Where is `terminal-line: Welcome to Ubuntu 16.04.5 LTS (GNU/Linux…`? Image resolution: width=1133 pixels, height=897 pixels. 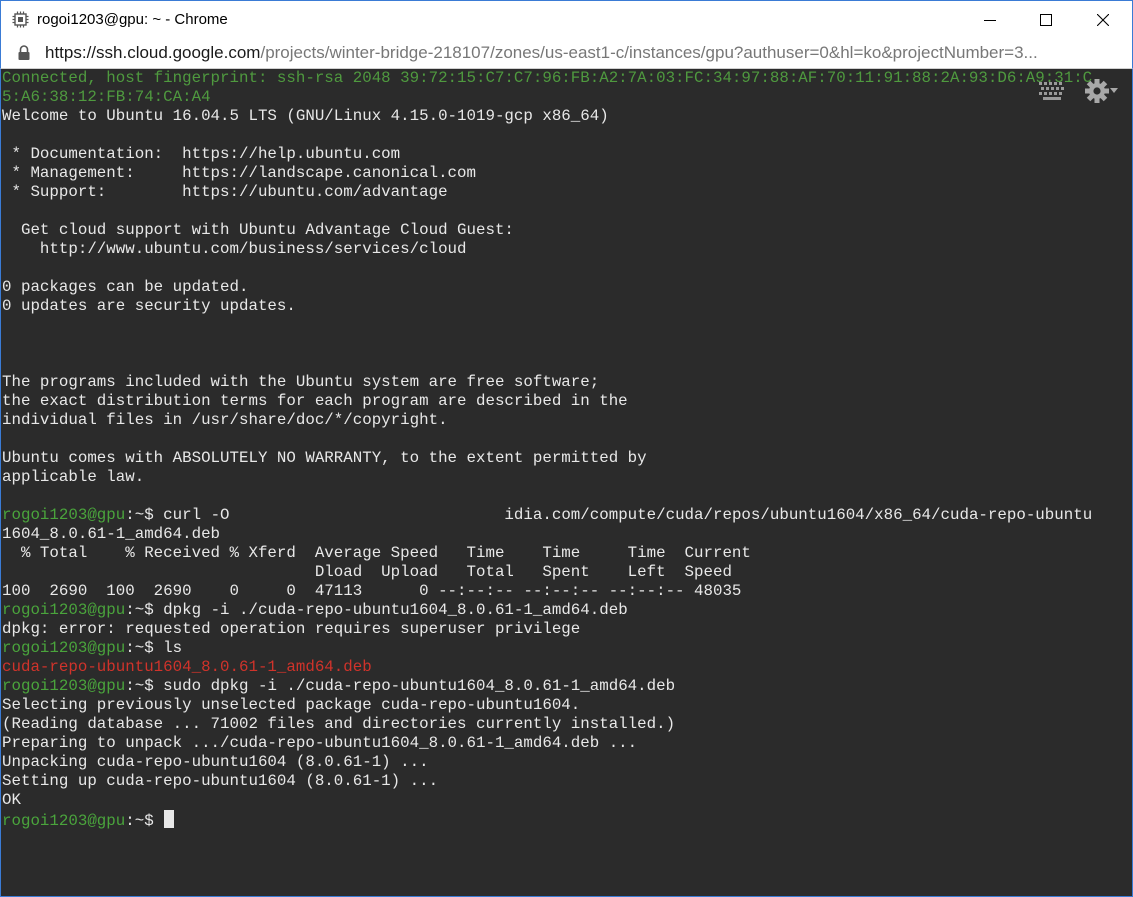 terminal-line: Welcome to Ubuntu 16.04.5 LTS (GNU/Linux… is located at coordinates (564, 116).